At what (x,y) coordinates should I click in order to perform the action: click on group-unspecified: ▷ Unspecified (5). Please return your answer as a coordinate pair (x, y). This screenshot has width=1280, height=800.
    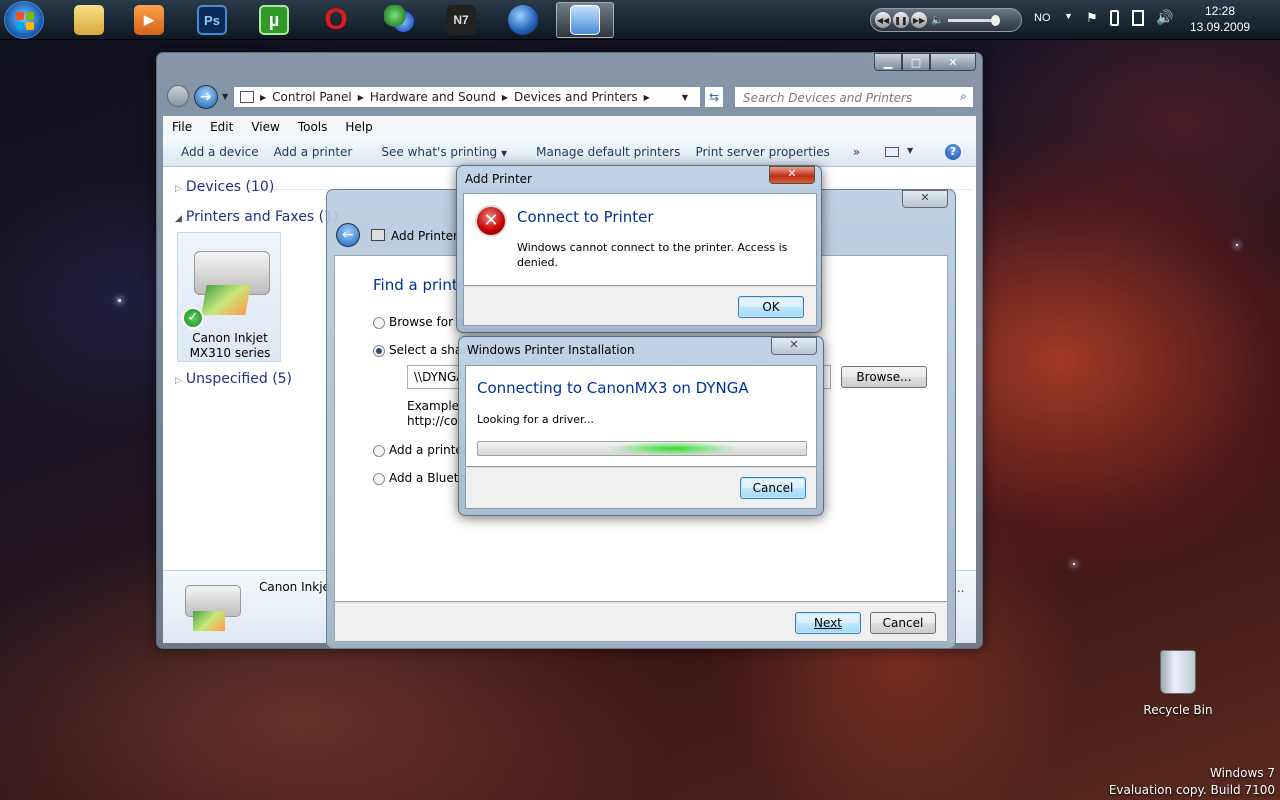
    Looking at the image, I should click on (233, 379).